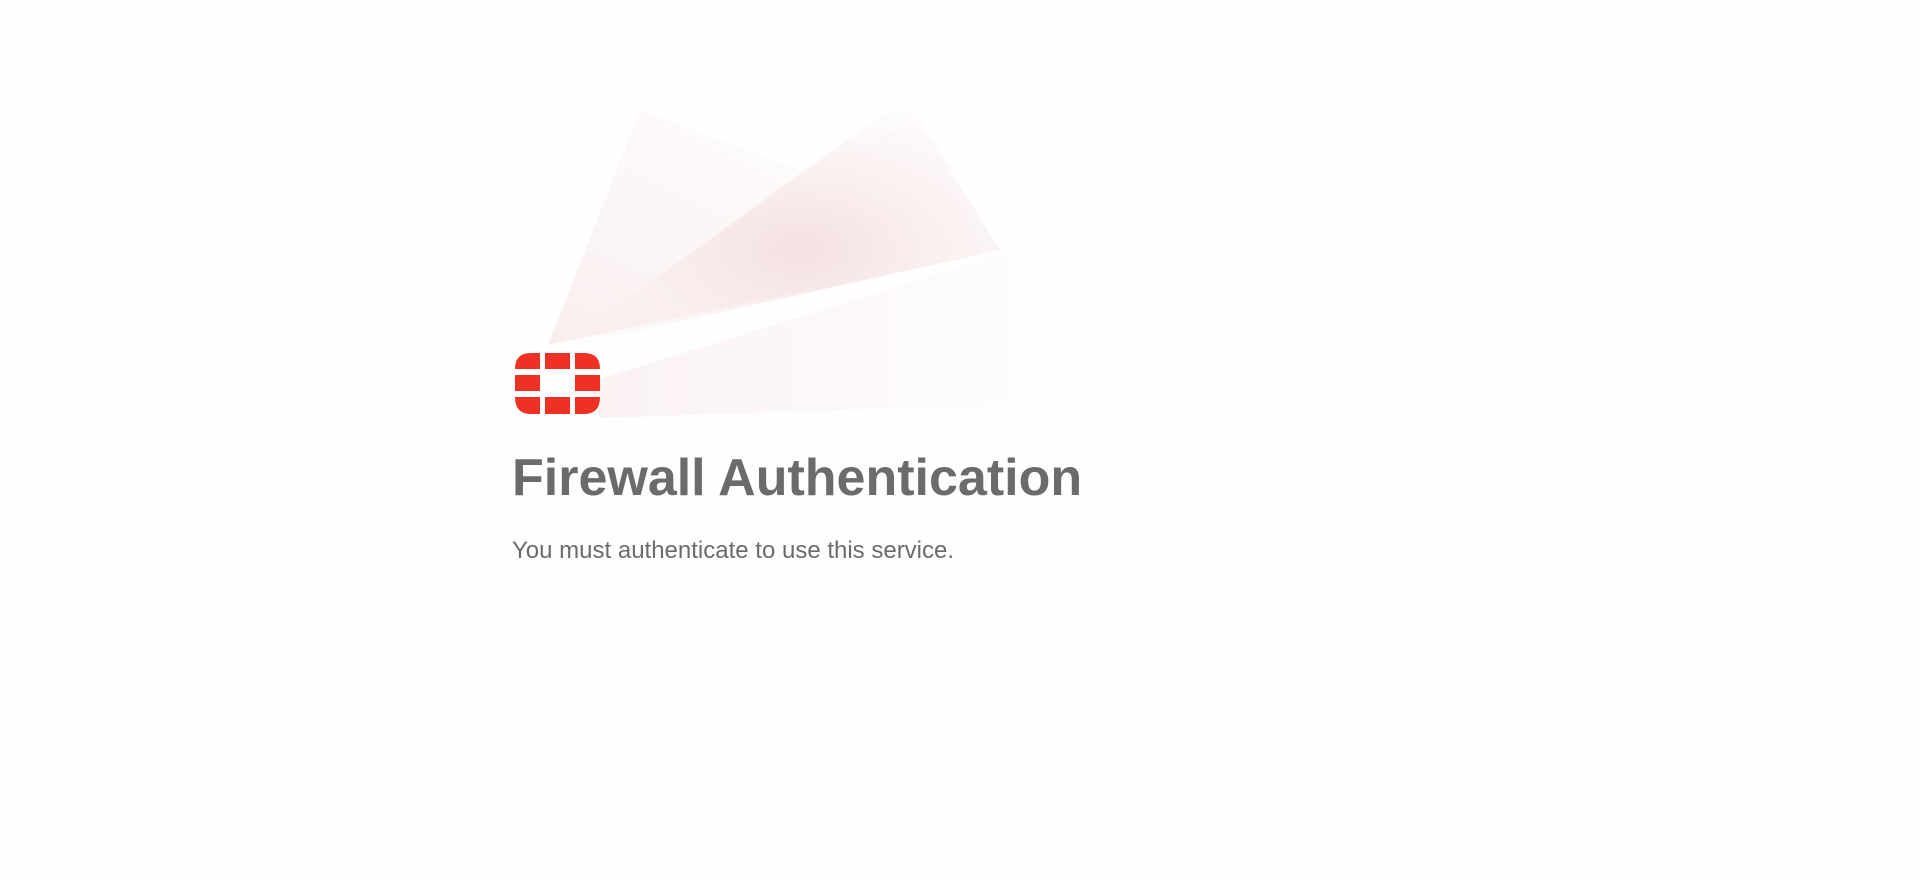 This screenshot has height=880, width=1920. Describe the element at coordinates (557, 383) in the screenshot. I see `fortinet-logo-icon` at that location.